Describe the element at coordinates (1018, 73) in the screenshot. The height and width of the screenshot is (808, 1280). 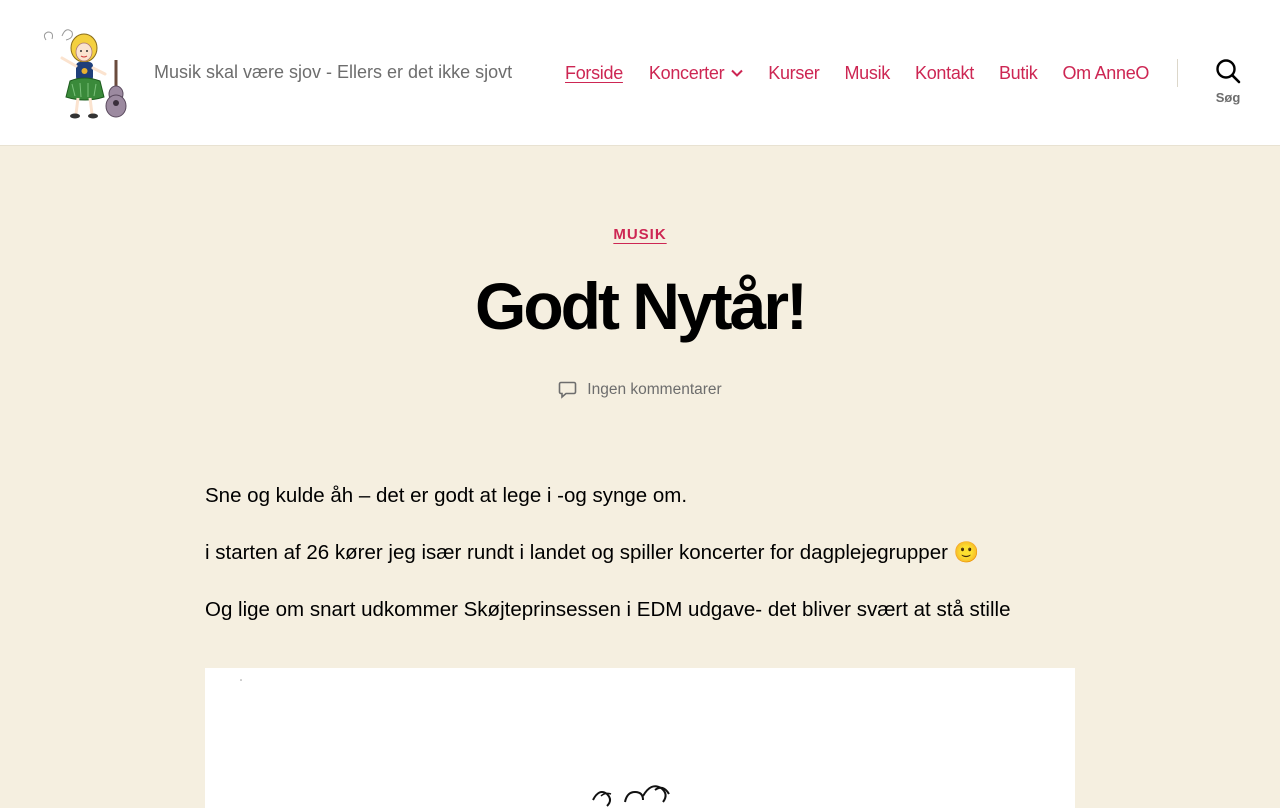
I see `nav-item-butik: Butik` at that location.